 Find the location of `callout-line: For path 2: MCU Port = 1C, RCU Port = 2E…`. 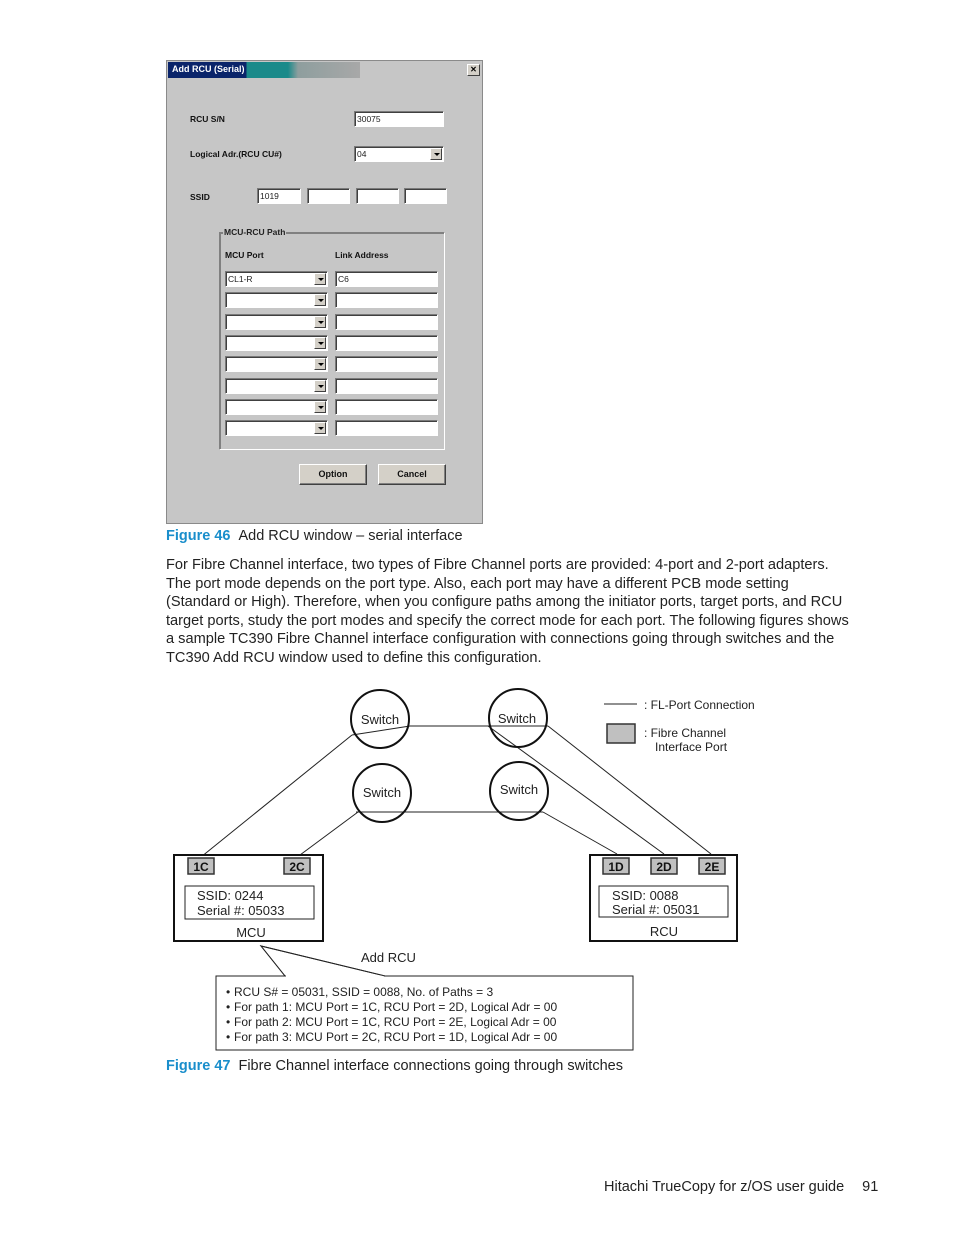

callout-line: For path 2: MCU Port = 1C, RCU Port = 2E… is located at coordinates (395, 1022).